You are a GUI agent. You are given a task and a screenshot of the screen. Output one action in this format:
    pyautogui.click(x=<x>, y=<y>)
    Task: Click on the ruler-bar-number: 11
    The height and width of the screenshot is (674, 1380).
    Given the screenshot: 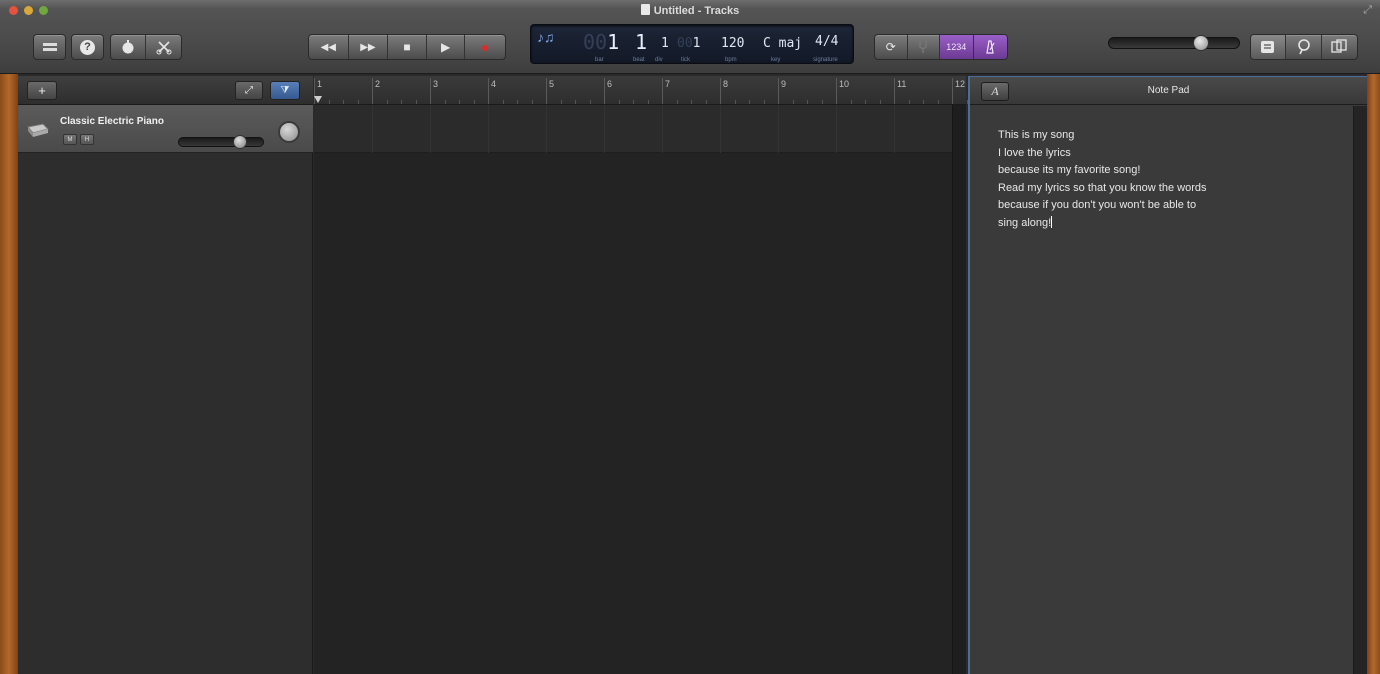 What is the action you would take?
    pyautogui.click(x=902, y=84)
    